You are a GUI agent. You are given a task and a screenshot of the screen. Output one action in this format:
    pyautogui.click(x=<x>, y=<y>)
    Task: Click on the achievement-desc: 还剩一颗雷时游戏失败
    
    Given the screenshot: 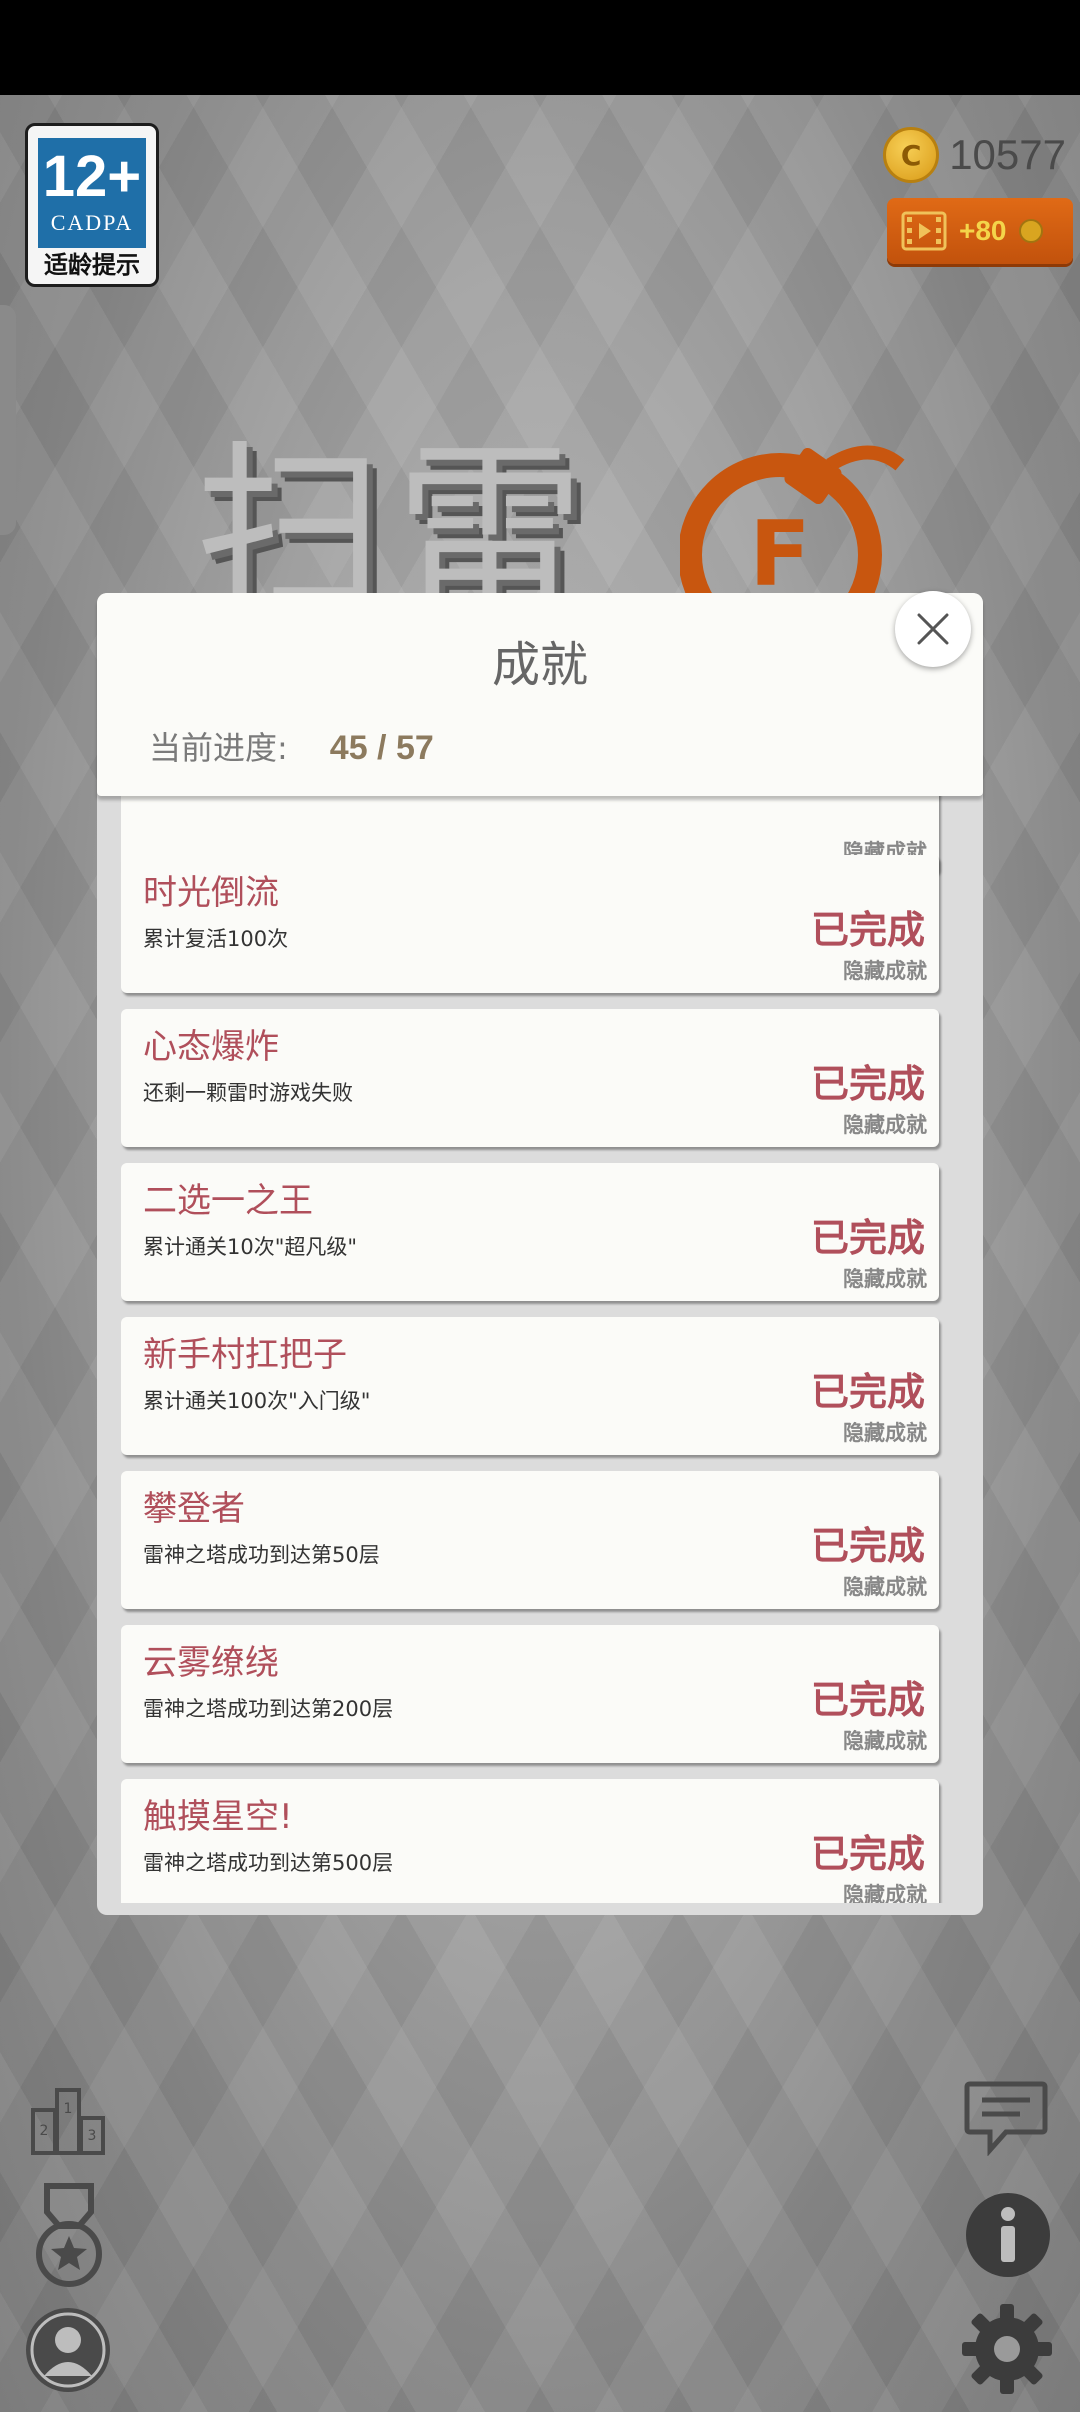 What is the action you would take?
    pyautogui.click(x=248, y=1093)
    